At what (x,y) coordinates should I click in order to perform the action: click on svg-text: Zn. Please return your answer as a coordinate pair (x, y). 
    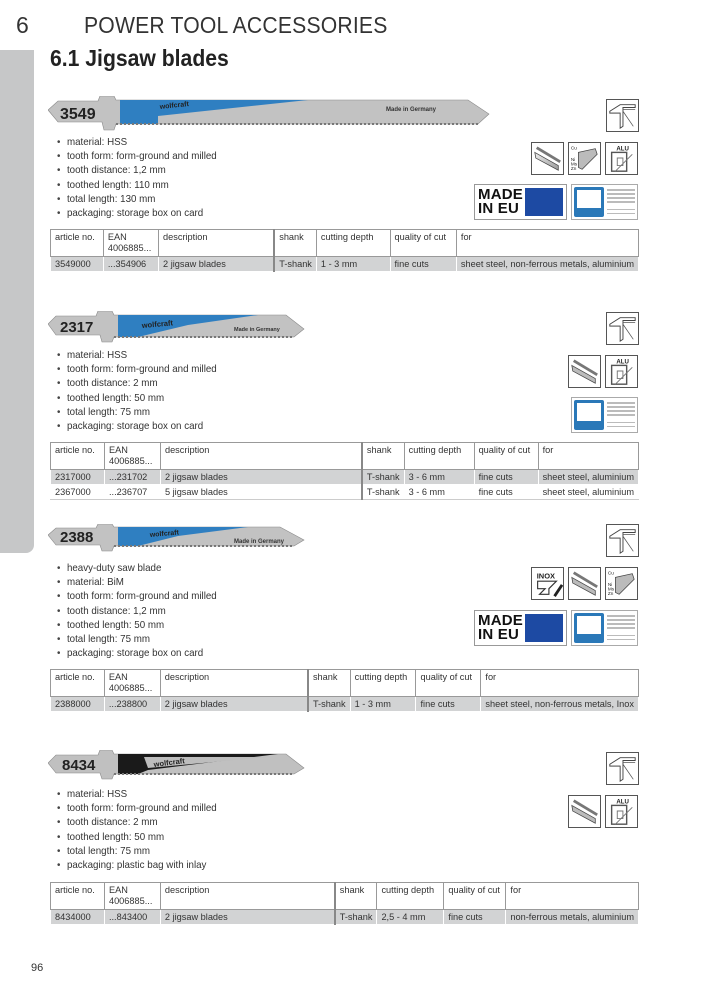
    Looking at the image, I should click on (574, 168).